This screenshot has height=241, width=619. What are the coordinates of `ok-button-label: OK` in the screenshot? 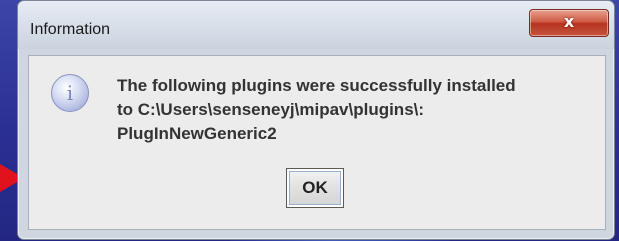 It's located at (315, 187).